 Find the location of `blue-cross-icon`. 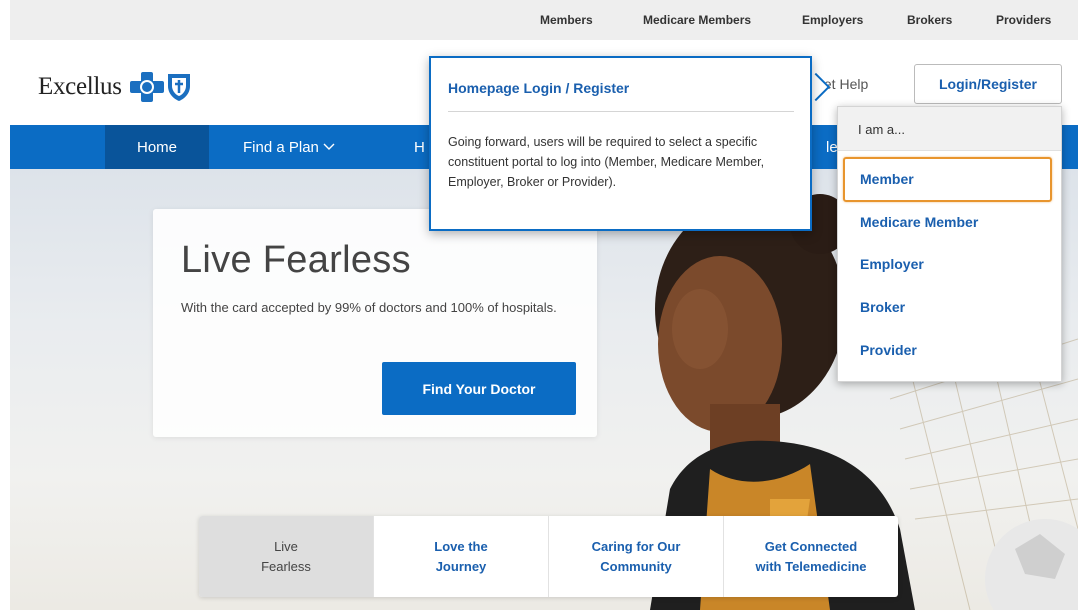

blue-cross-icon is located at coordinates (146, 87).